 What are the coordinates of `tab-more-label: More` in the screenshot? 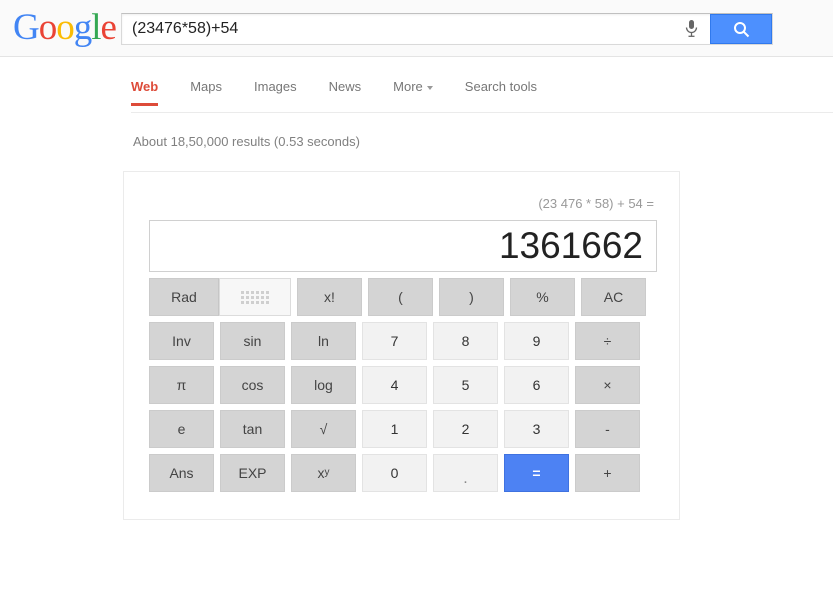 It's located at (408, 86).